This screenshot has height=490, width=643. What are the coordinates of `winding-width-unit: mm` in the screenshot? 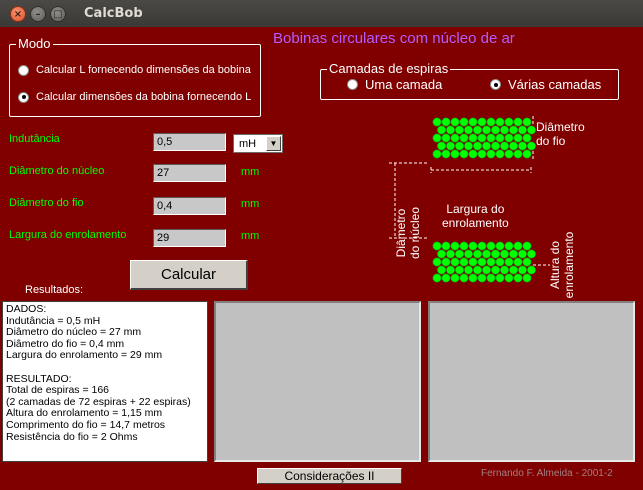 It's located at (250, 236).